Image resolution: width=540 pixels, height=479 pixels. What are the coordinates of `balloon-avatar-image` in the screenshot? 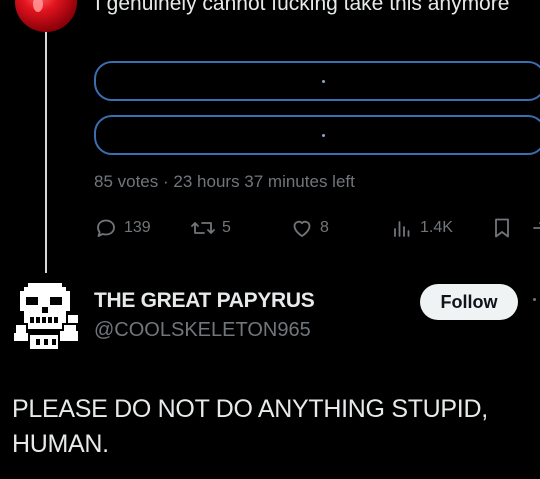 It's located at (46, 16).